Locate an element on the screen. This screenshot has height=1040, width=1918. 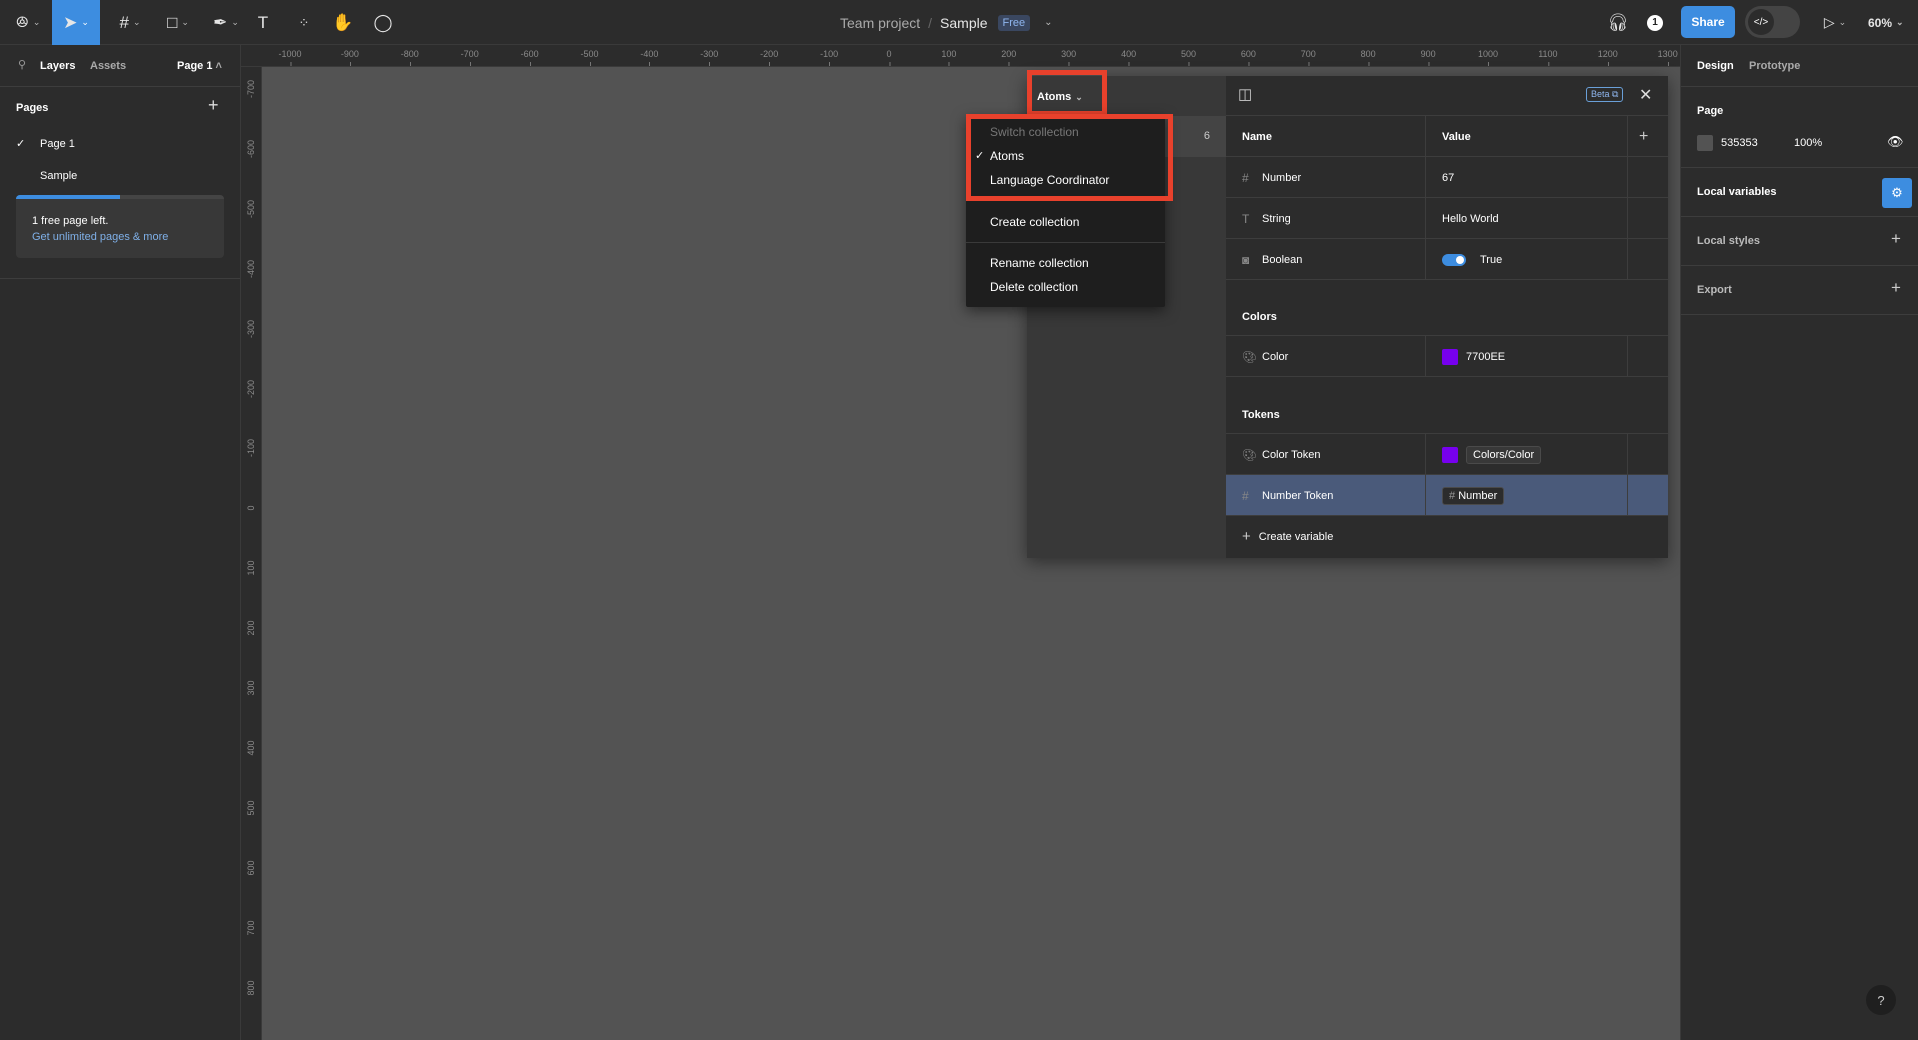
ruler-tick-label: 1100 is located at coordinates (1548, 57).